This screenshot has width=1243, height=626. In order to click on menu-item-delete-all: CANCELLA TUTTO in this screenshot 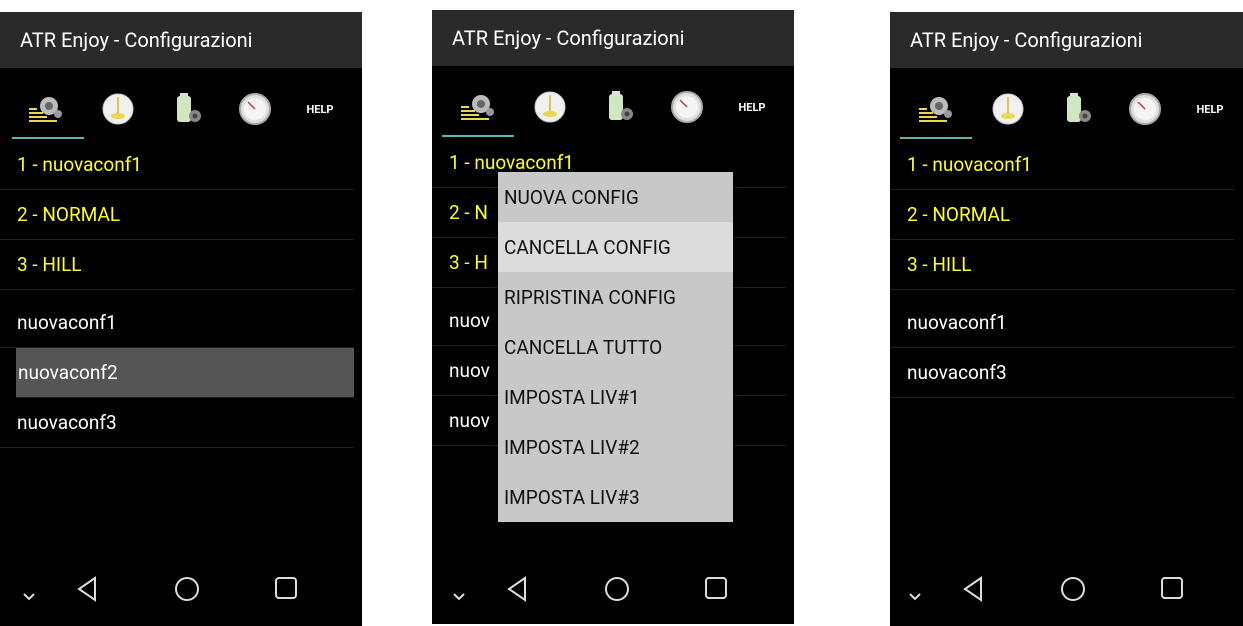, I will do `click(615, 347)`.